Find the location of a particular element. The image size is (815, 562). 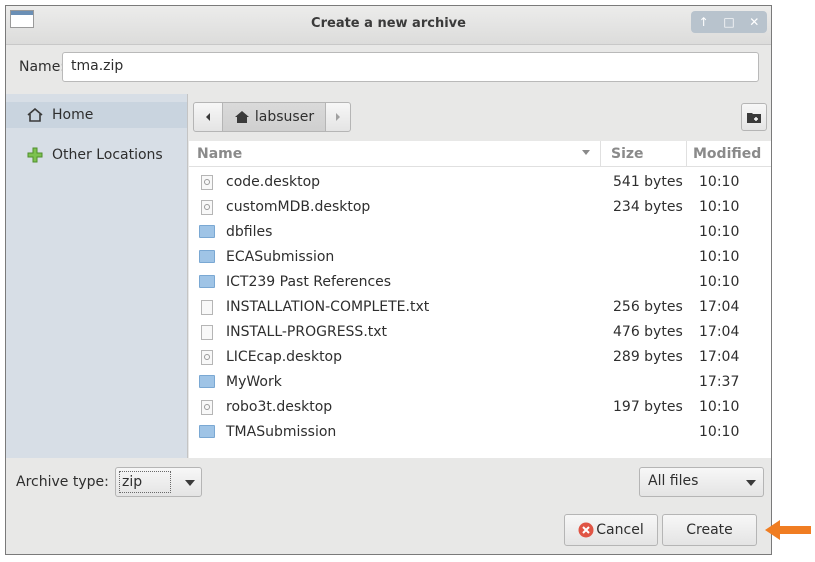

file-modified: 17:37 is located at coordinates (719, 382).